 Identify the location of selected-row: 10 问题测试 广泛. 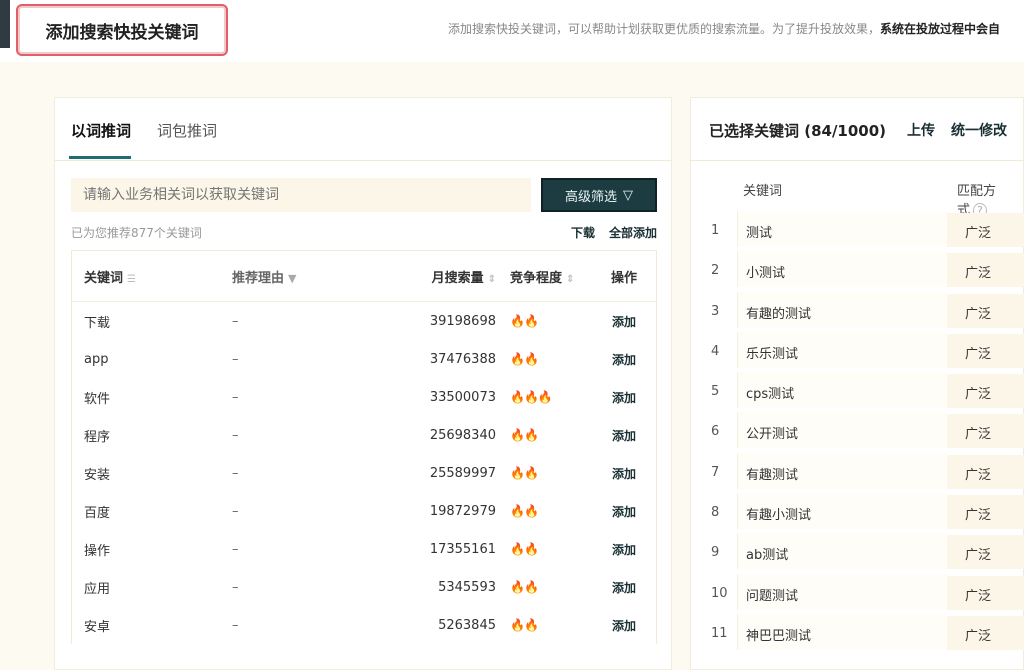
(857, 593).